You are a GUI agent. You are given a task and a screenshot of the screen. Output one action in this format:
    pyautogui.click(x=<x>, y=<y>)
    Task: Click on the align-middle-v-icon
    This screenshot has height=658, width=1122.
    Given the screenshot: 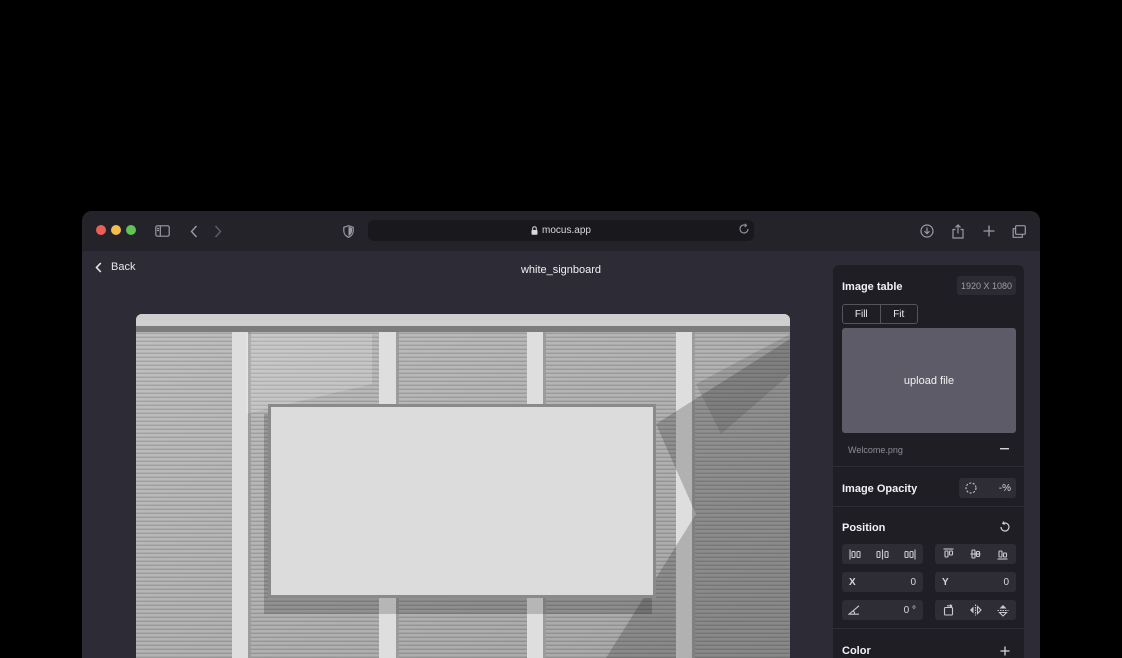 What is the action you would take?
    pyautogui.click(x=975, y=554)
    